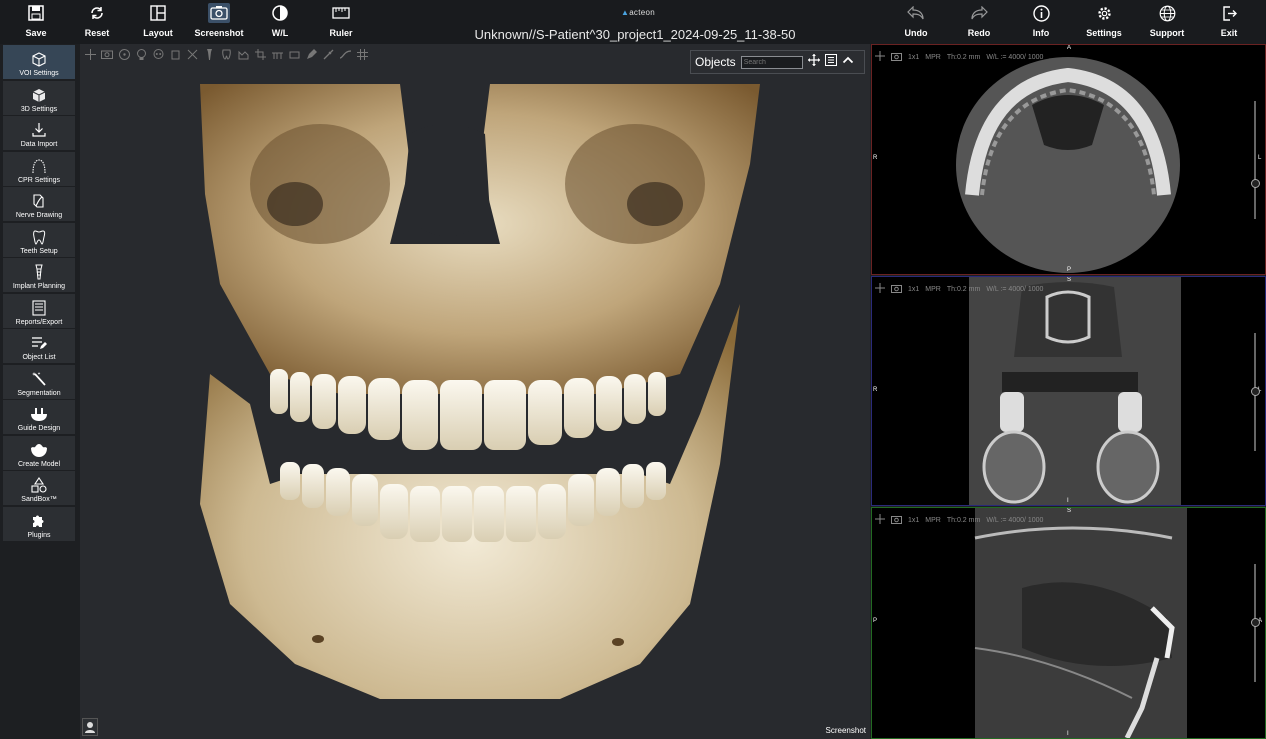 This screenshot has height=739, width=1266. What do you see at coordinates (39, 130) in the screenshot?
I see `download-icon` at bounding box center [39, 130].